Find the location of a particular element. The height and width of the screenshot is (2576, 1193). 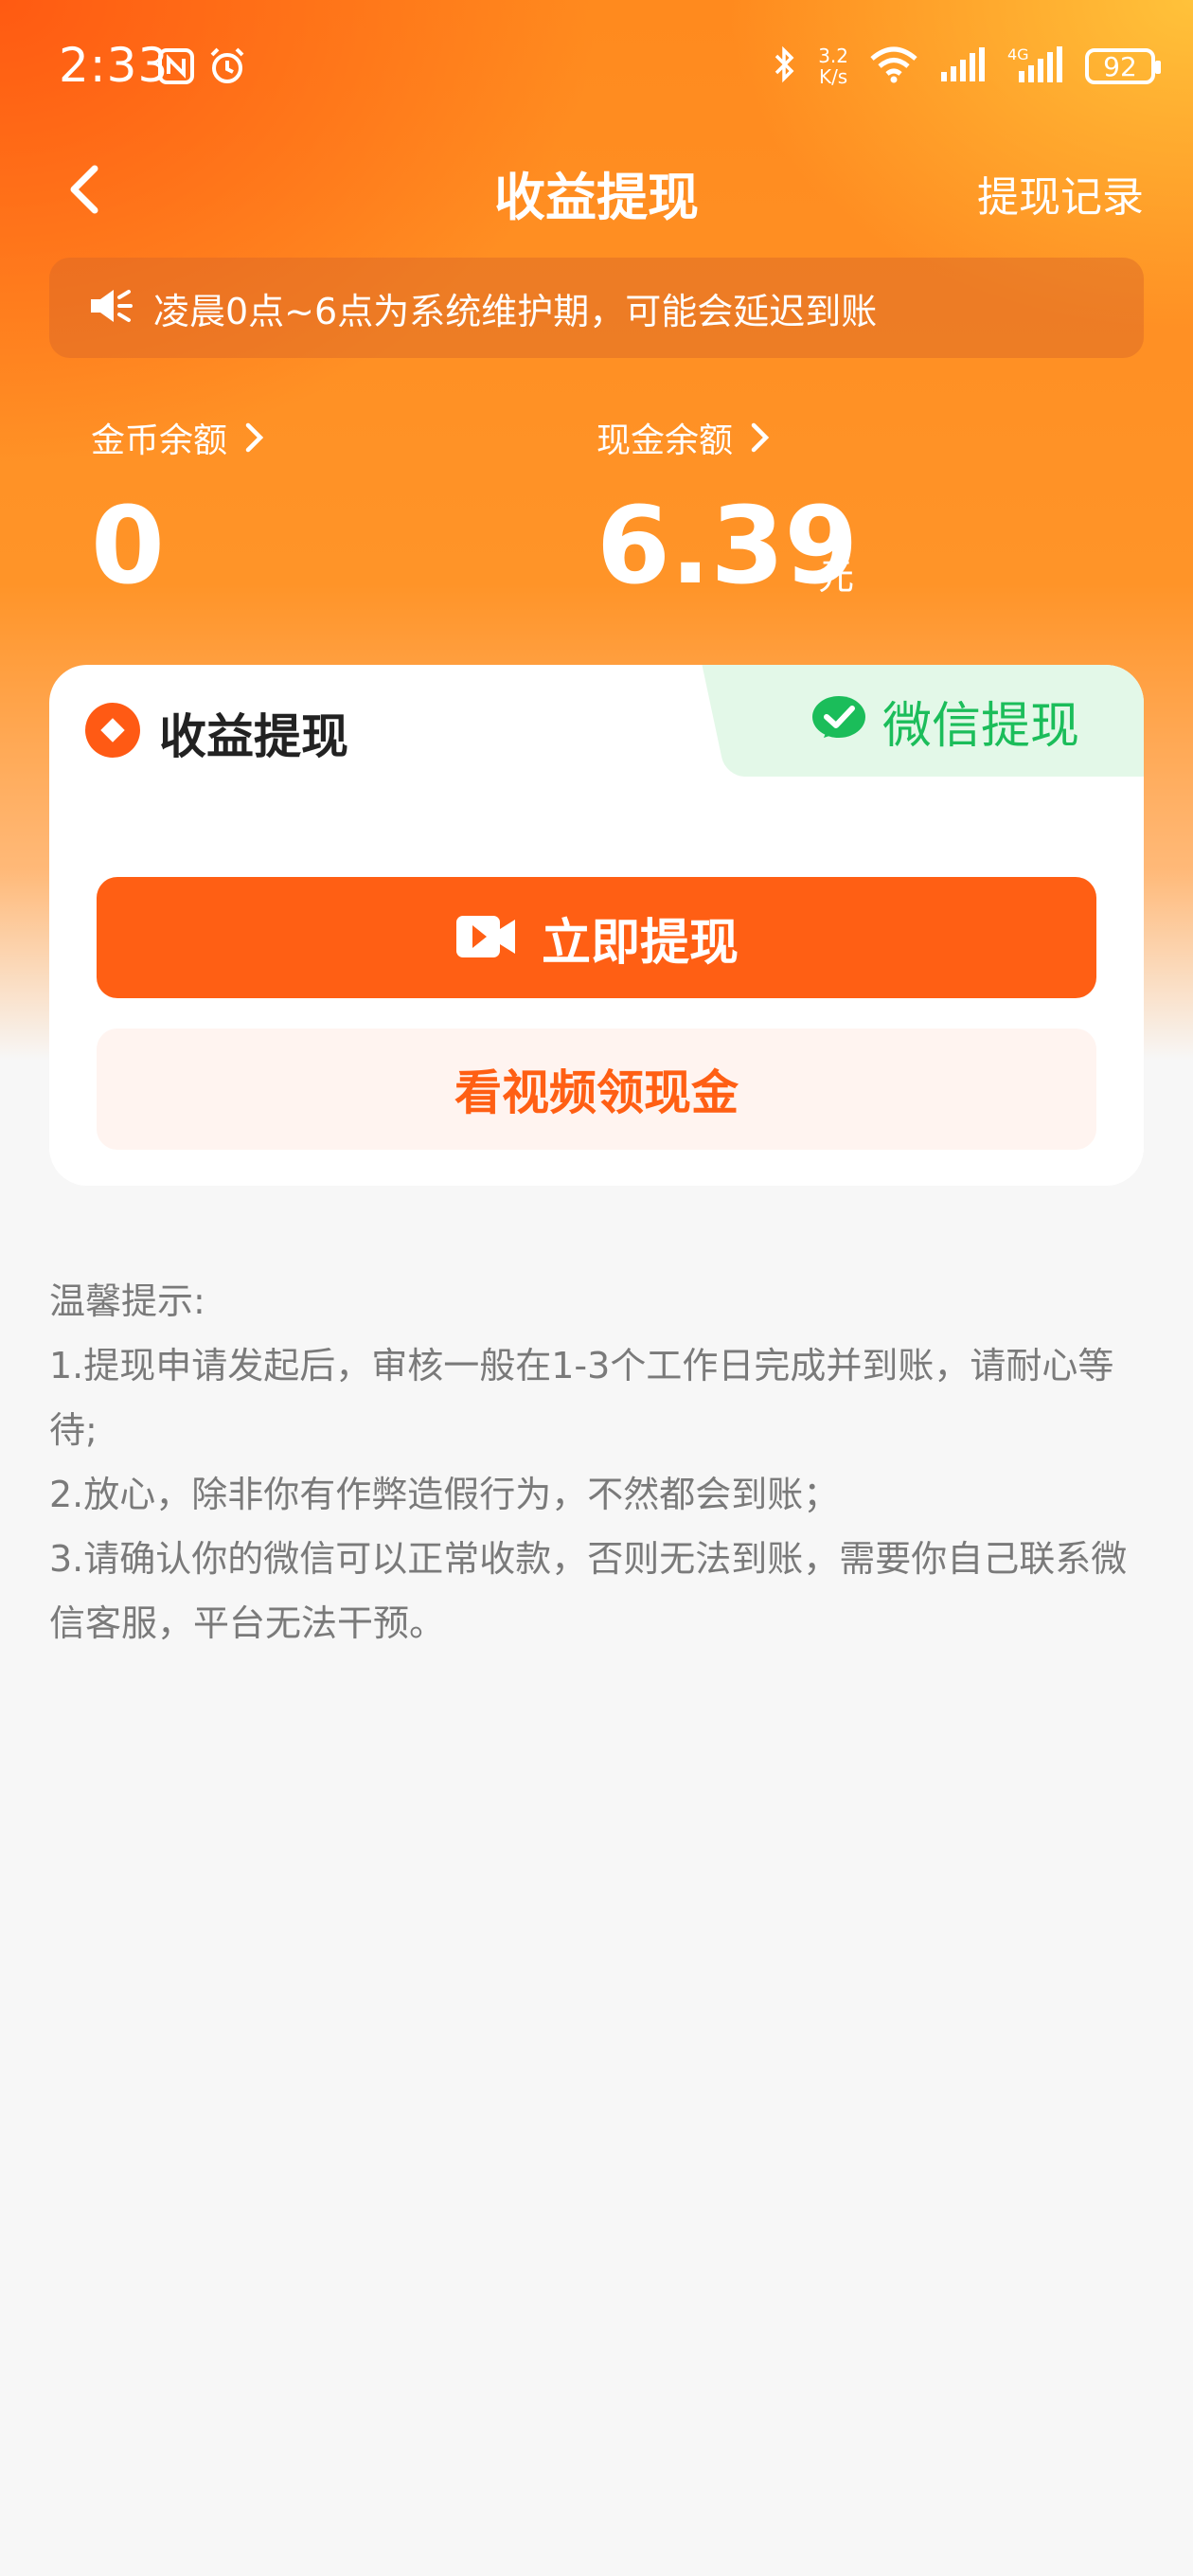

watch-video-label: 看视频领现金 is located at coordinates (596, 1092).